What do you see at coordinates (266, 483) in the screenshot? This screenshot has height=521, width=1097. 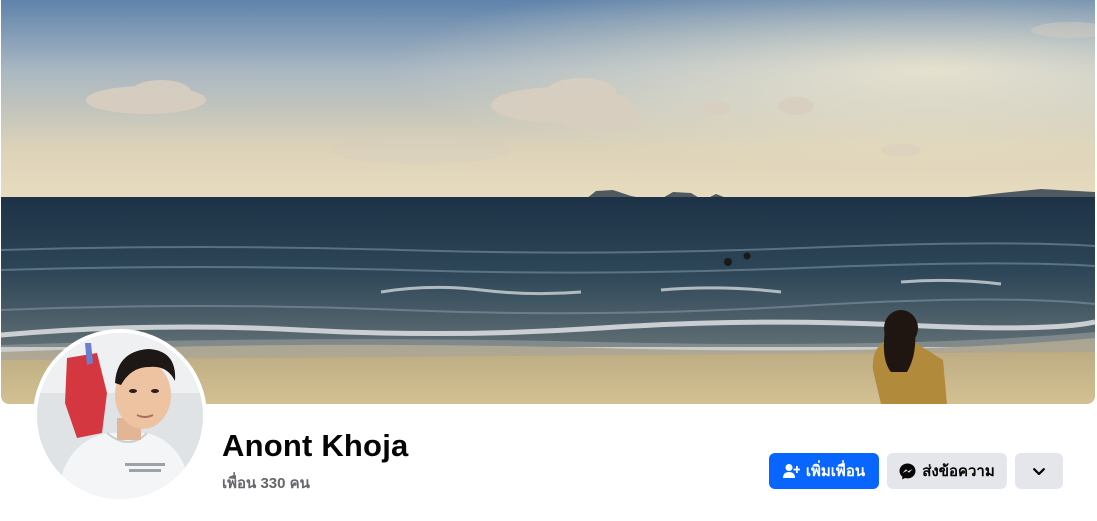 I see `friends-count: เพื่อน 330 คน` at bounding box center [266, 483].